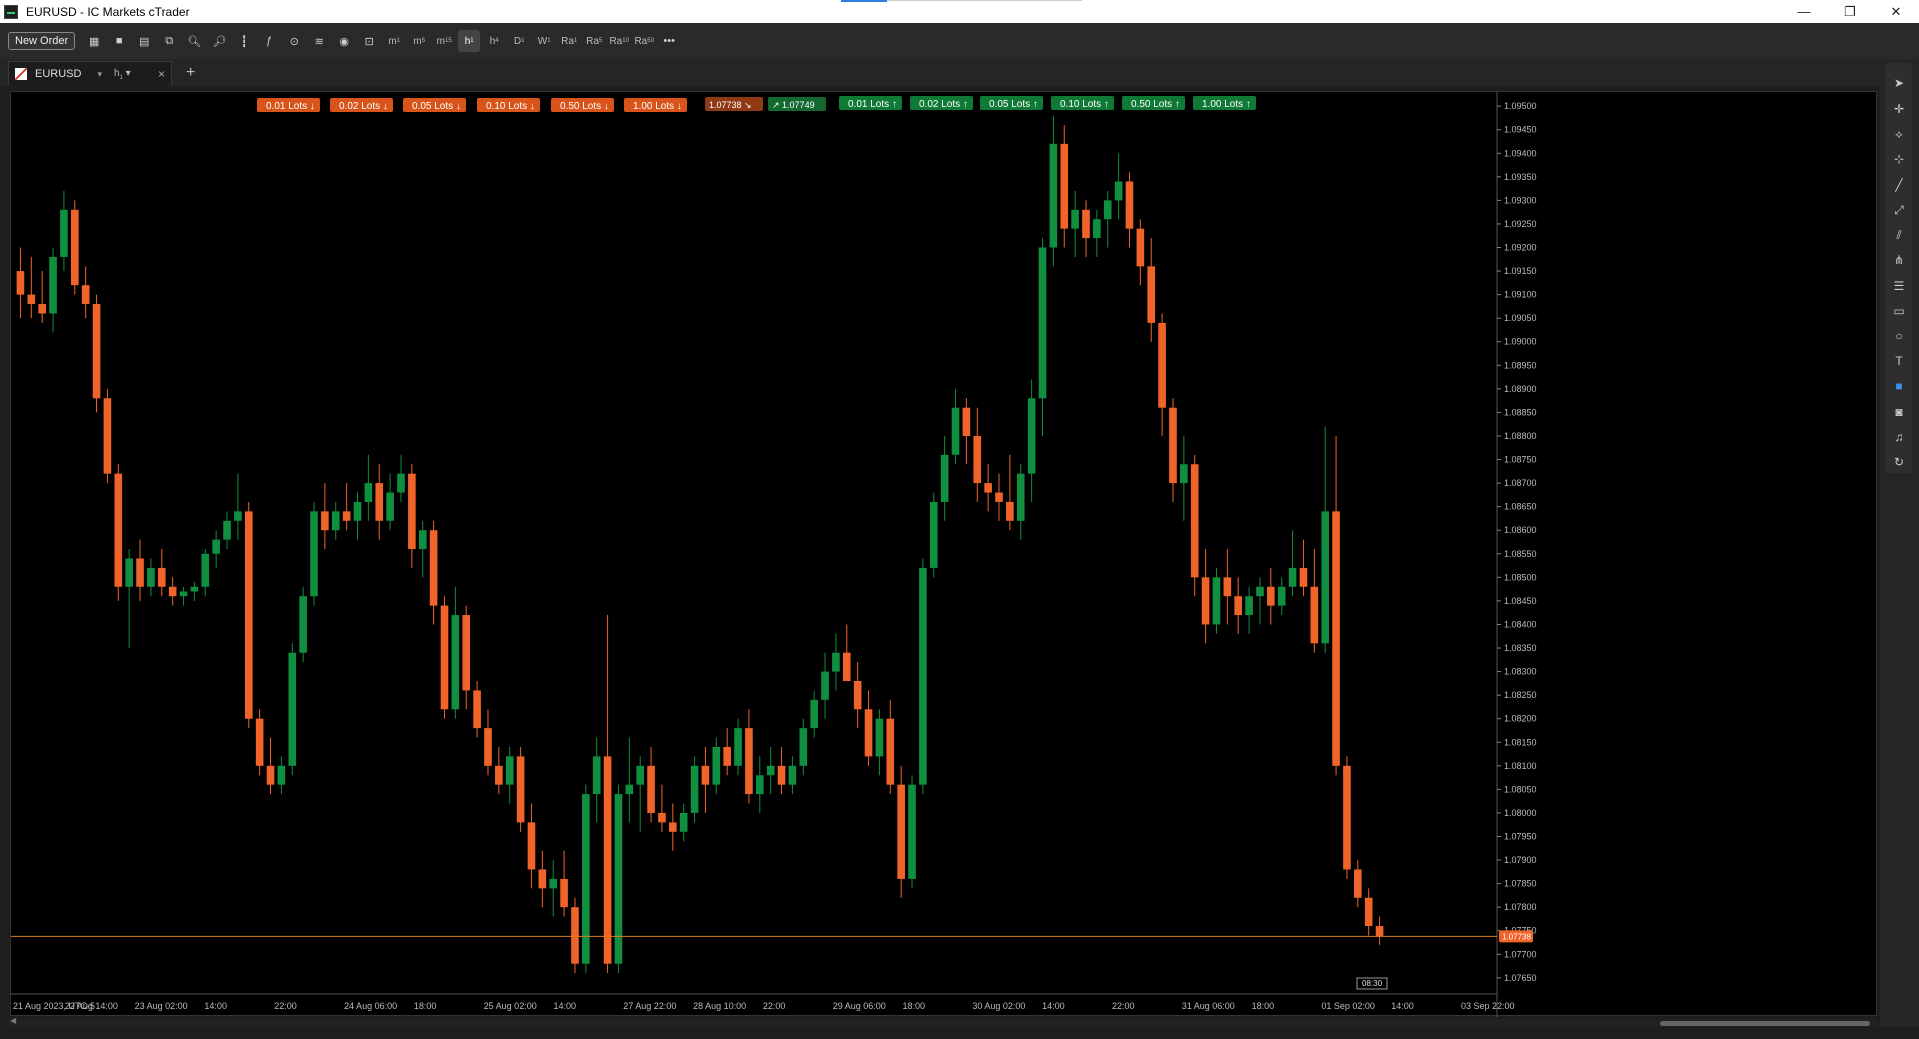 Image resolution: width=1919 pixels, height=1039 pixels. What do you see at coordinates (1899, 412) in the screenshot?
I see `camera-icon: ◙` at bounding box center [1899, 412].